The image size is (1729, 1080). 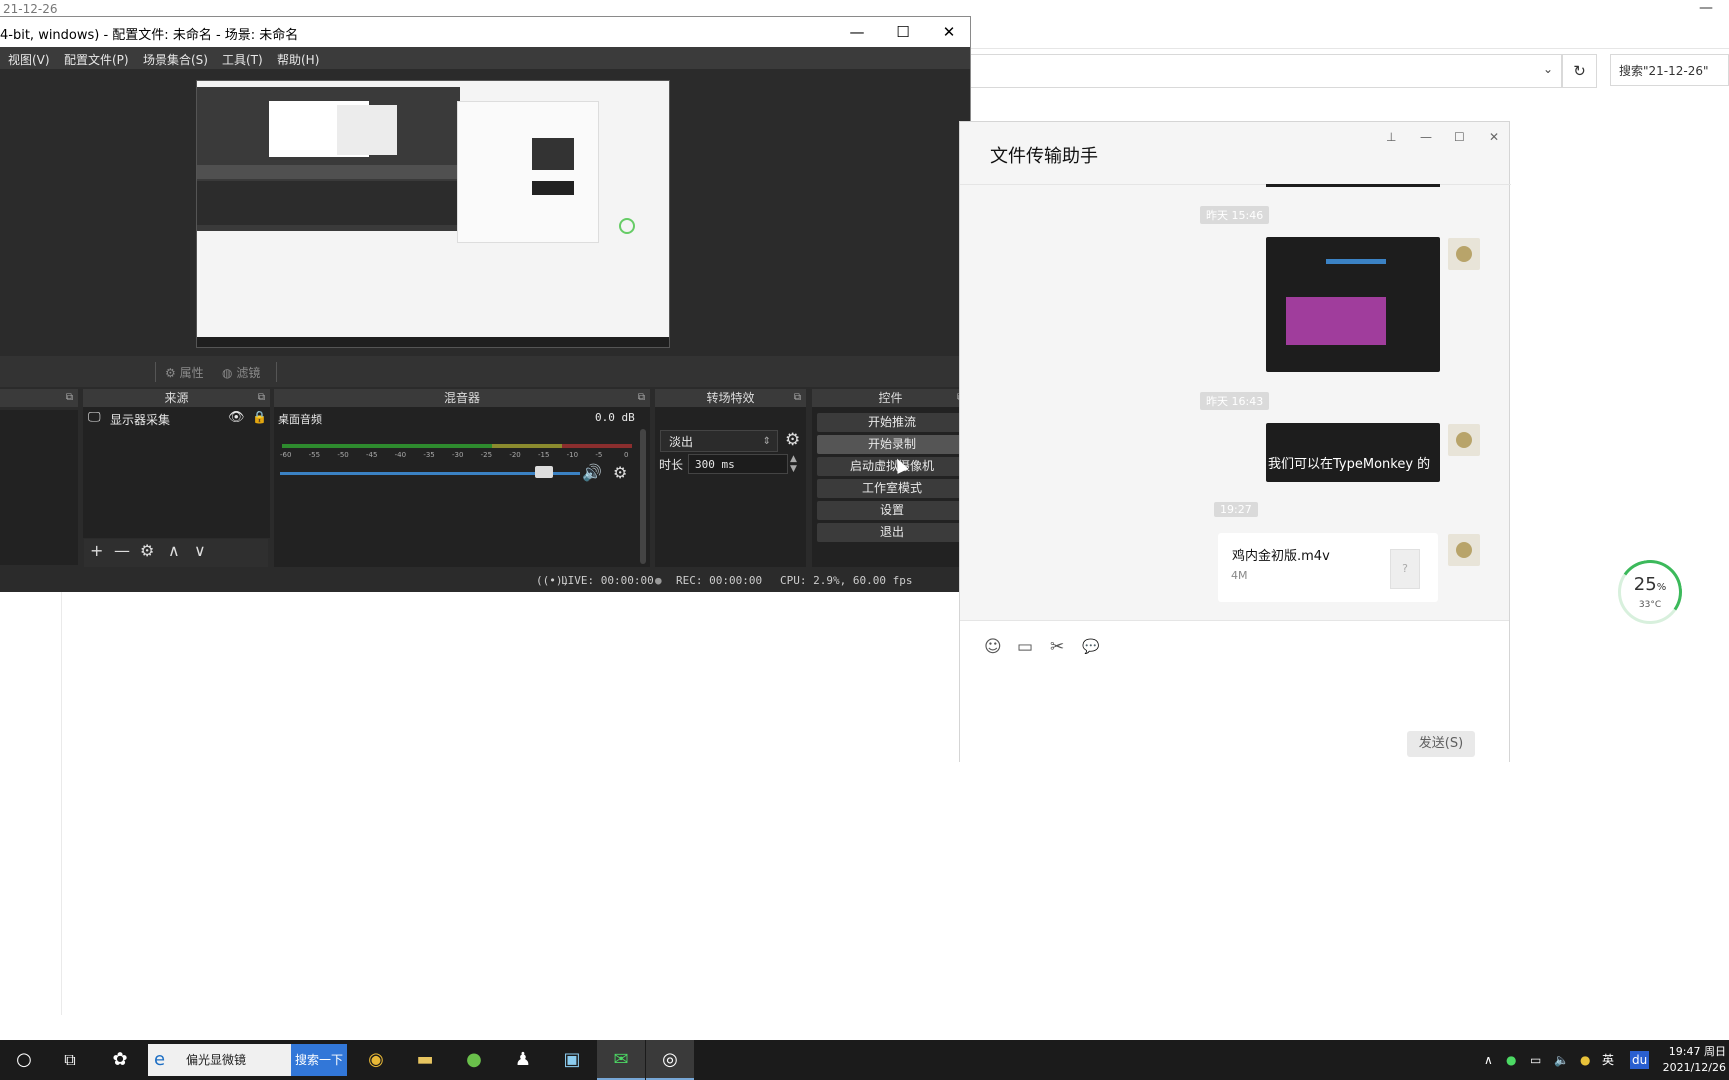 I want to click on explorer-nav-divider, so click(x=61, y=795).